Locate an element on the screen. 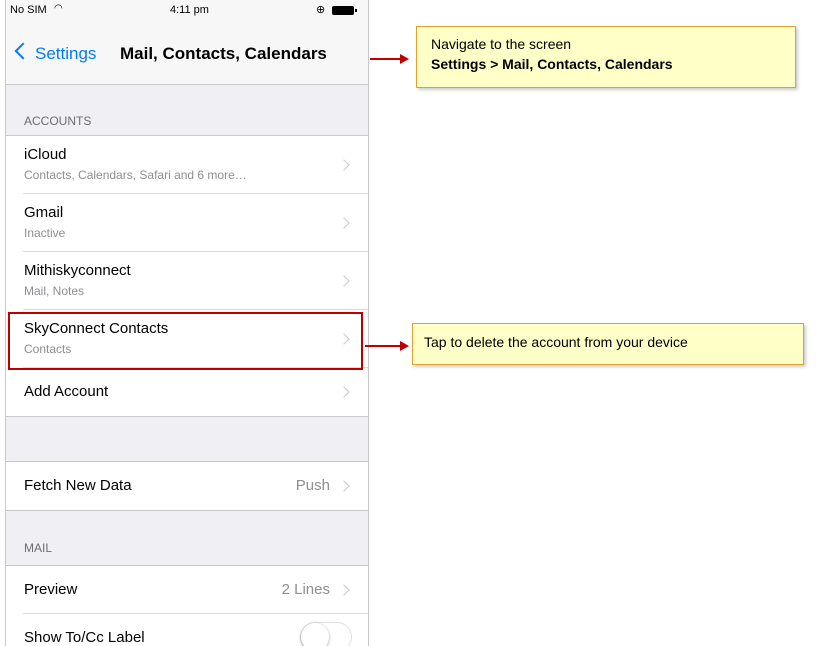 The width and height of the screenshot is (816, 646). battery-icon is located at coordinates (344, 10).